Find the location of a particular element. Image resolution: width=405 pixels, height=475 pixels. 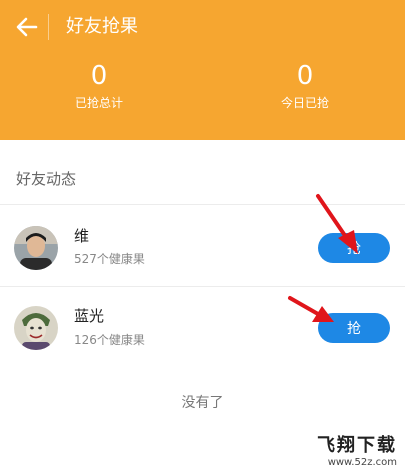

friend-fruit-count: 126个健康果 is located at coordinates (109, 340).